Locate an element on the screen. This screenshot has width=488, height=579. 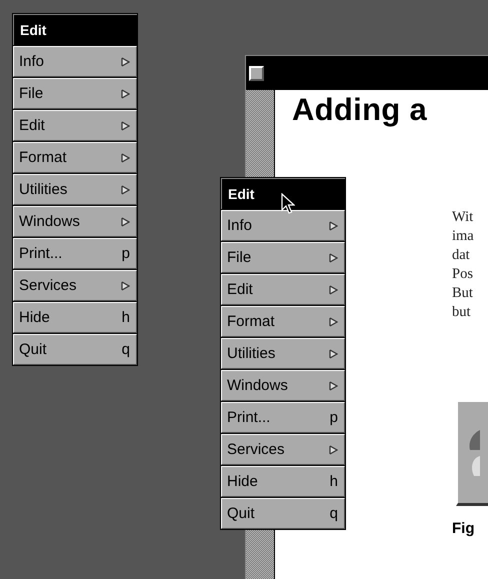
body-text-line: Wit is located at coordinates (463, 217).